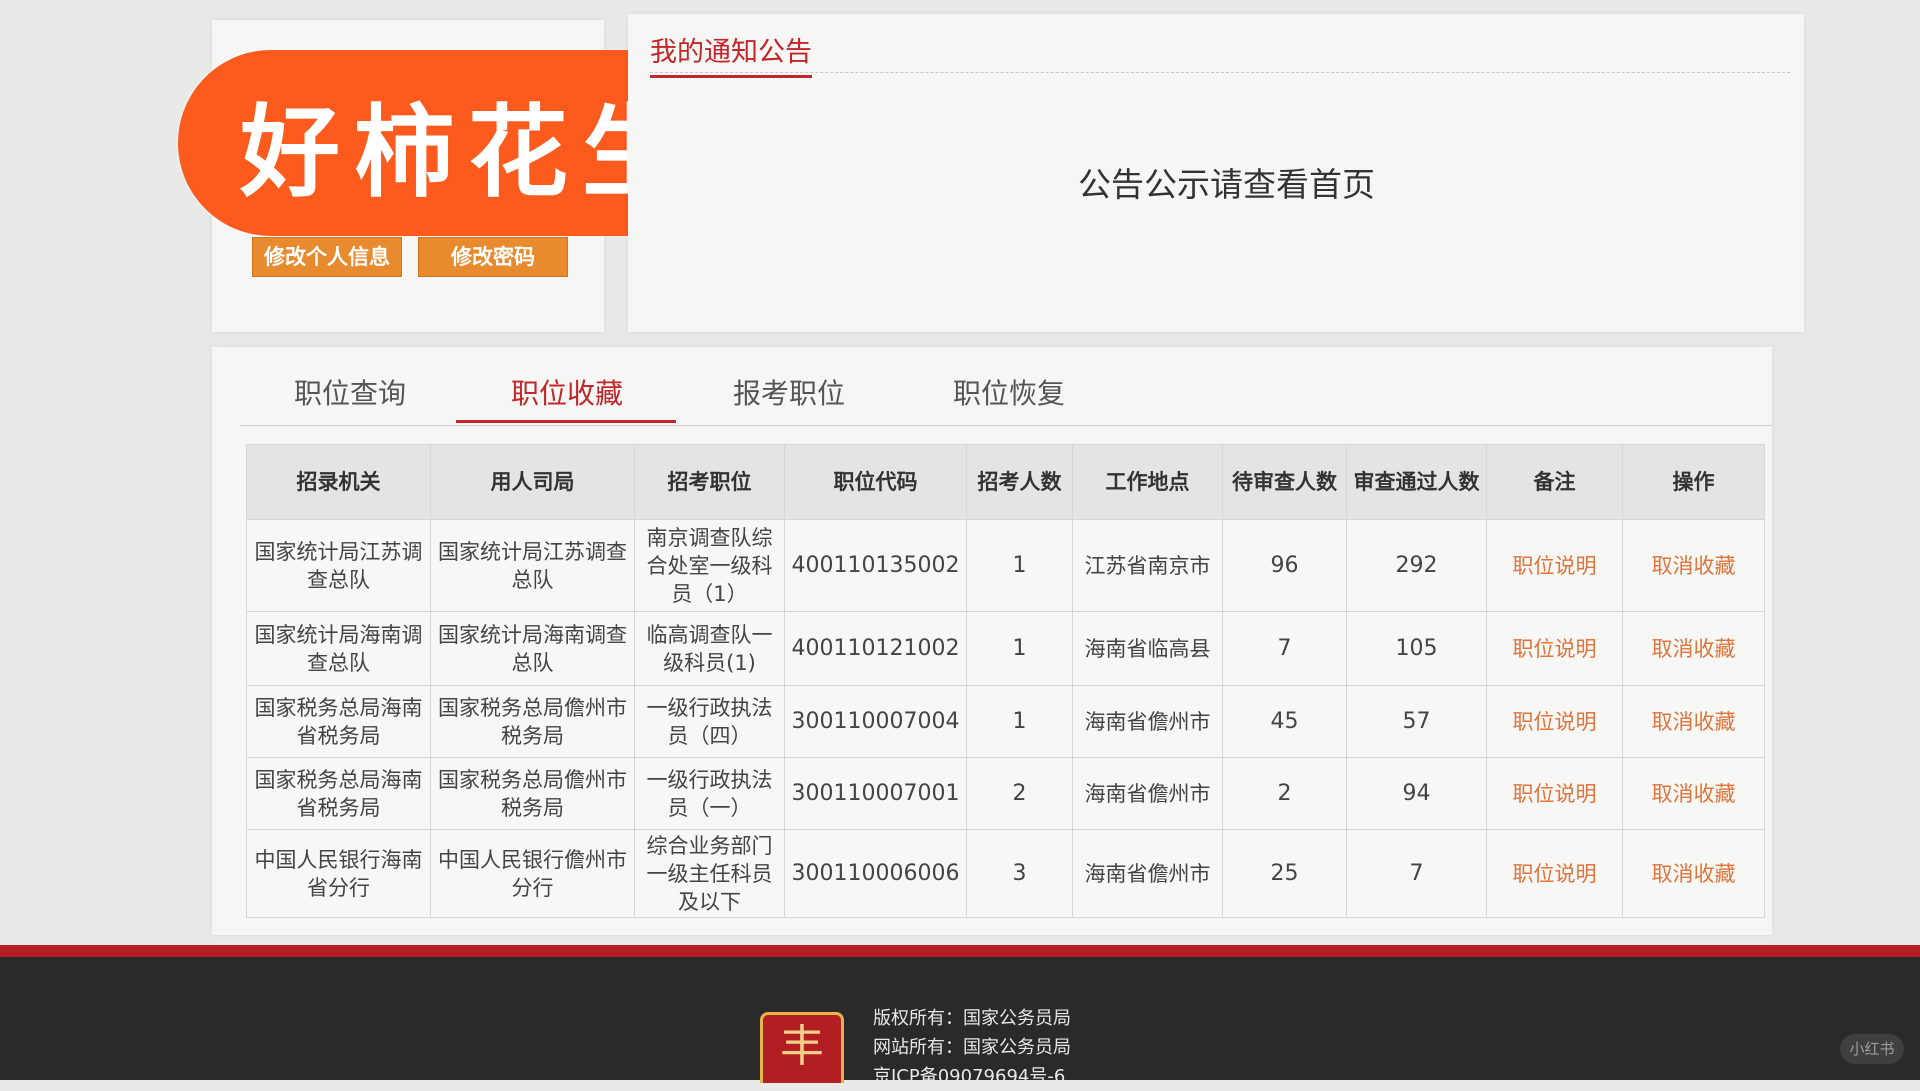 The image size is (1920, 1091). Describe the element at coordinates (493, 257) in the screenshot. I see `change-password-button: 修改密码` at that location.